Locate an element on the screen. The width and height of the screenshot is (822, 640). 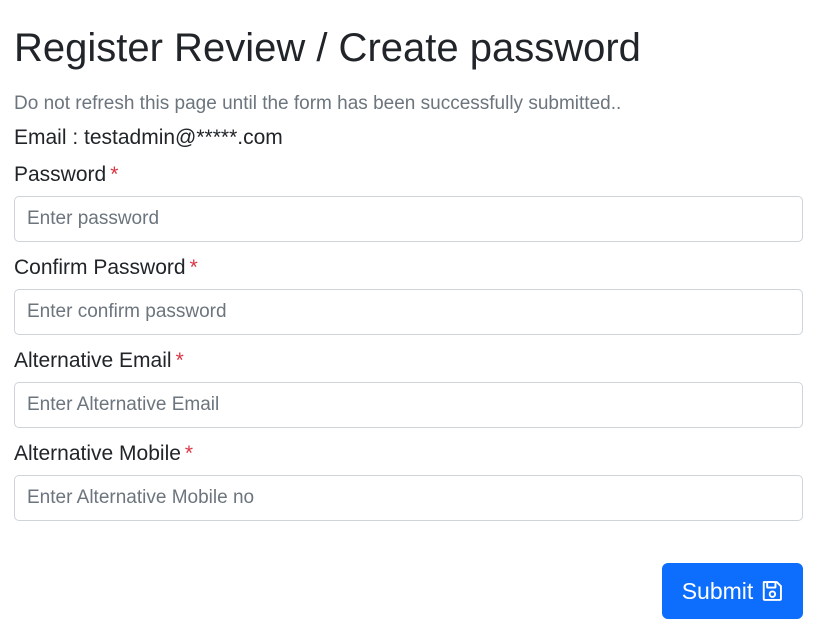
alternative-mobile-input is located at coordinates (408, 498).